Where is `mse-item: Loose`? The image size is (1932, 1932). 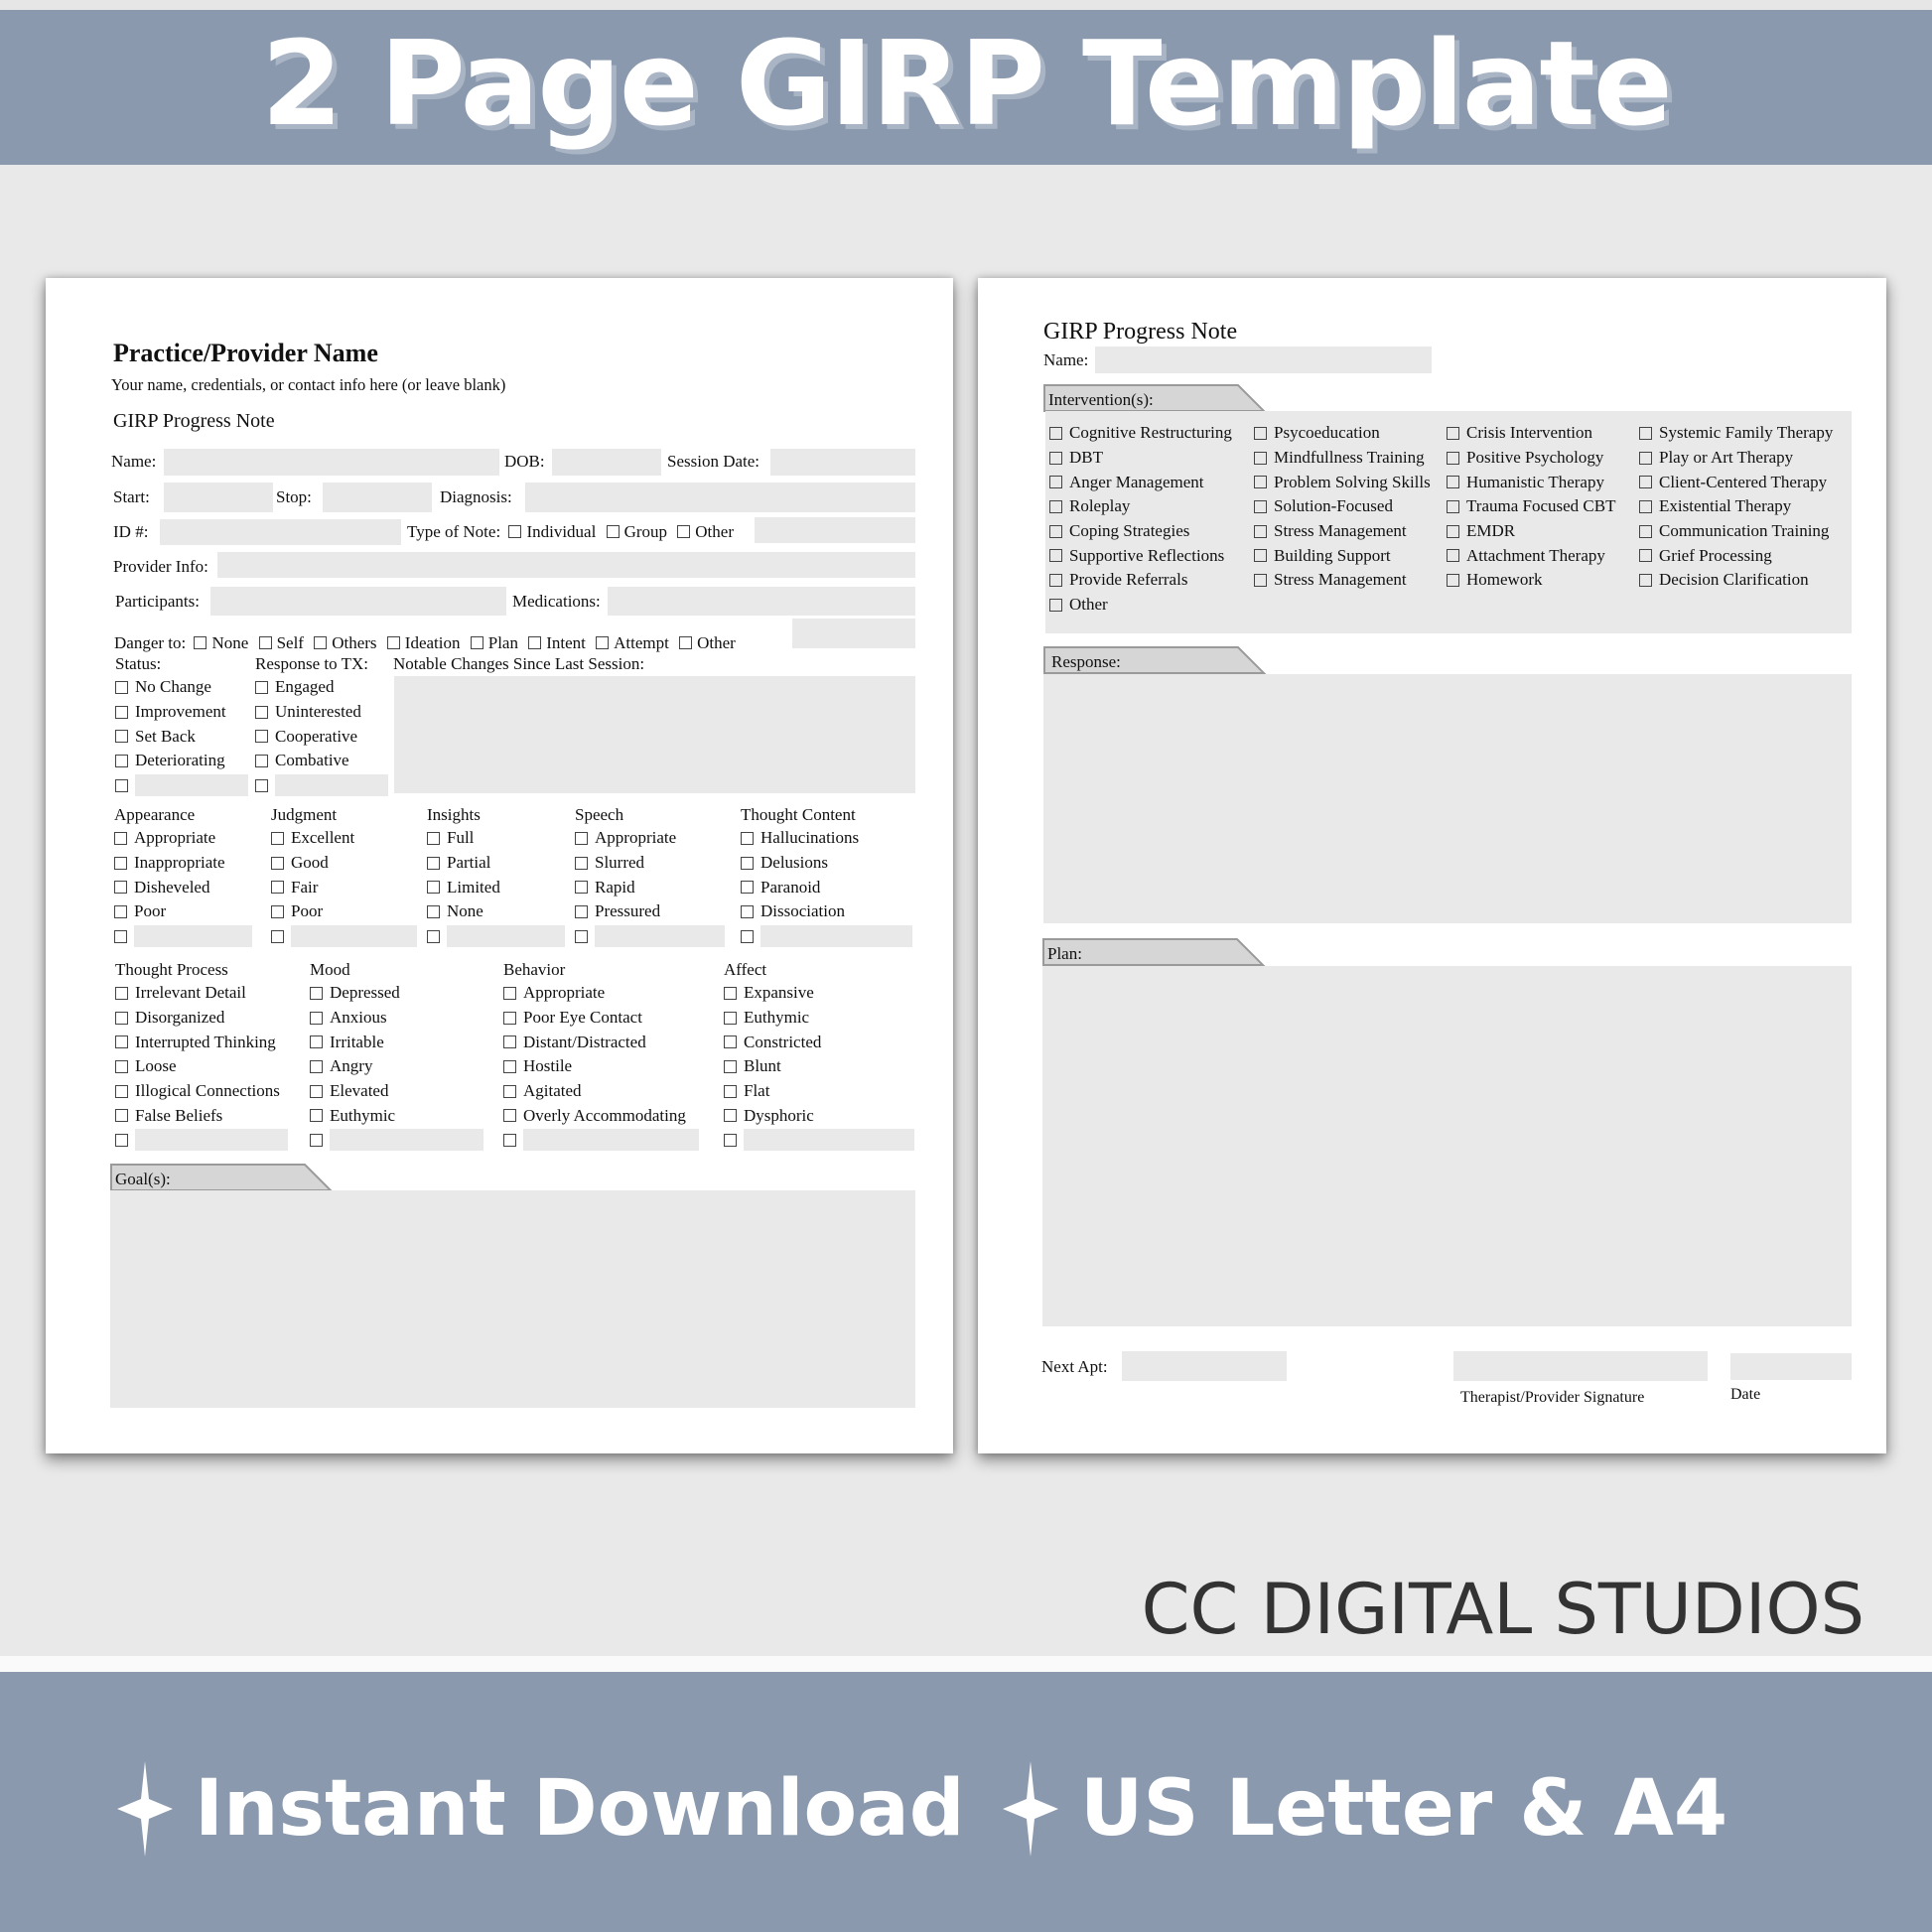 mse-item: Loose is located at coordinates (202, 1066).